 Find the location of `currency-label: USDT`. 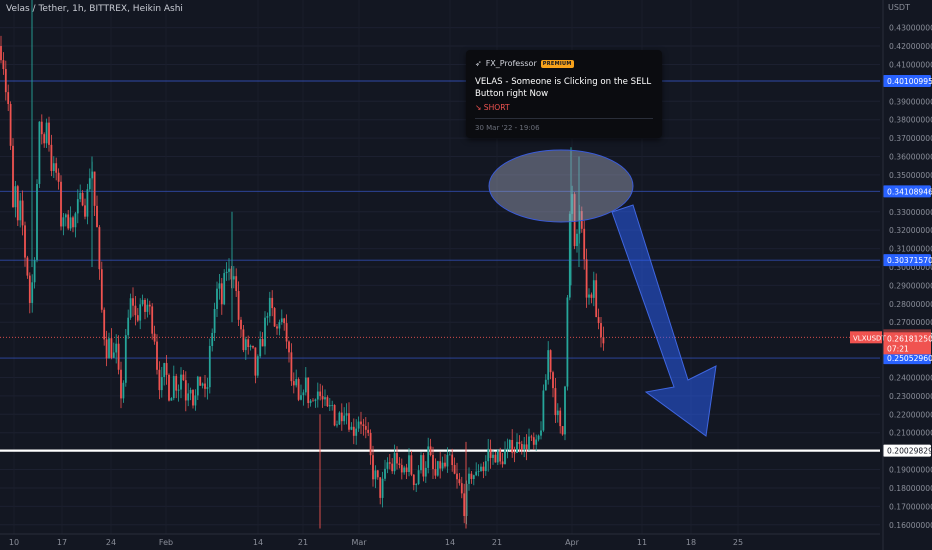

currency-label: USDT is located at coordinates (899, 7).